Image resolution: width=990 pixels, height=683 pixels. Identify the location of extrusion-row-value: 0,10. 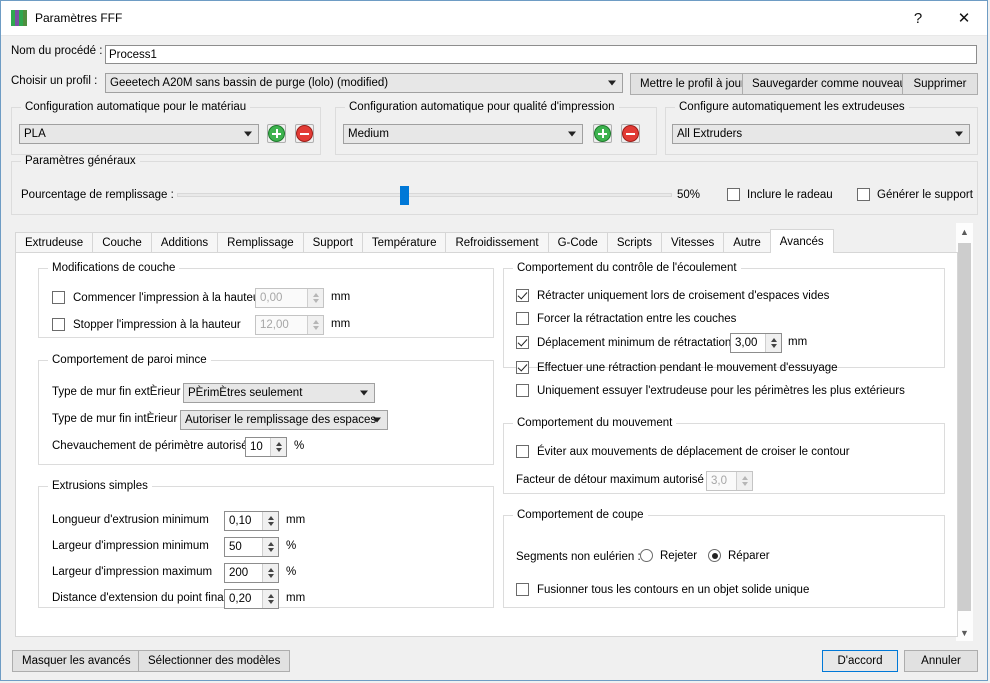
(240, 521).